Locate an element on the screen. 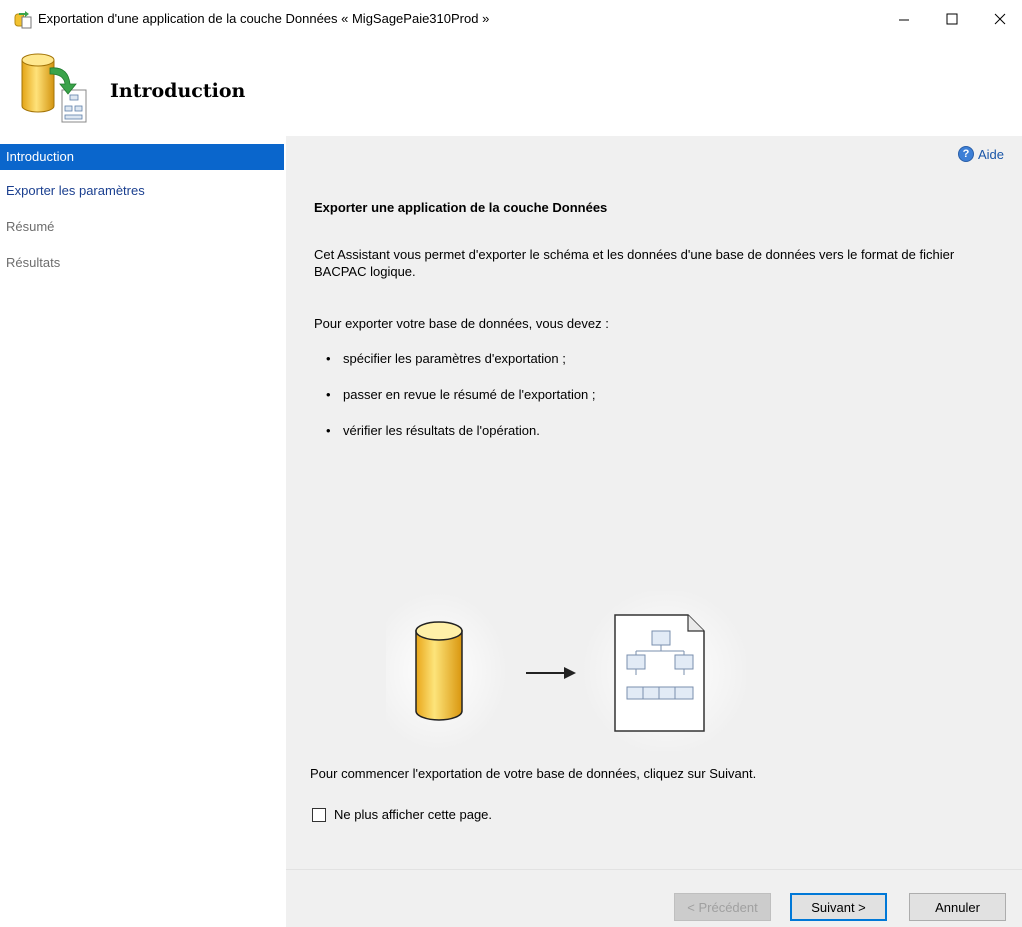  nav-item-summary: Résumé is located at coordinates (30, 226).